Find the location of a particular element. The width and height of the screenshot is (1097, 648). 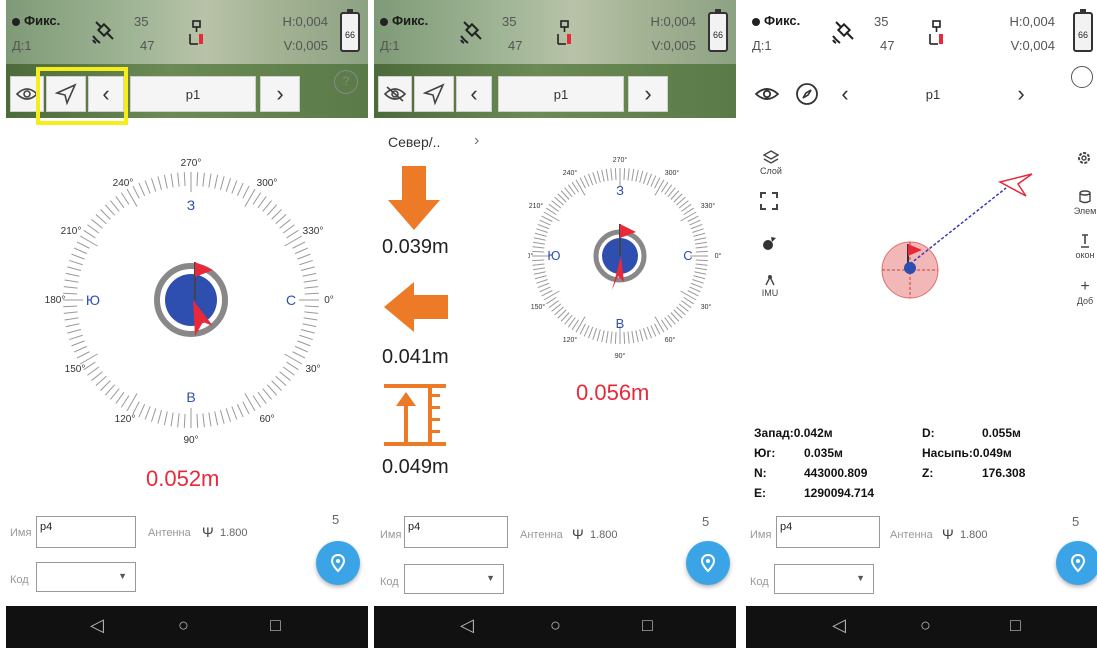

layers-button: Слой is located at coordinates (771, 163).